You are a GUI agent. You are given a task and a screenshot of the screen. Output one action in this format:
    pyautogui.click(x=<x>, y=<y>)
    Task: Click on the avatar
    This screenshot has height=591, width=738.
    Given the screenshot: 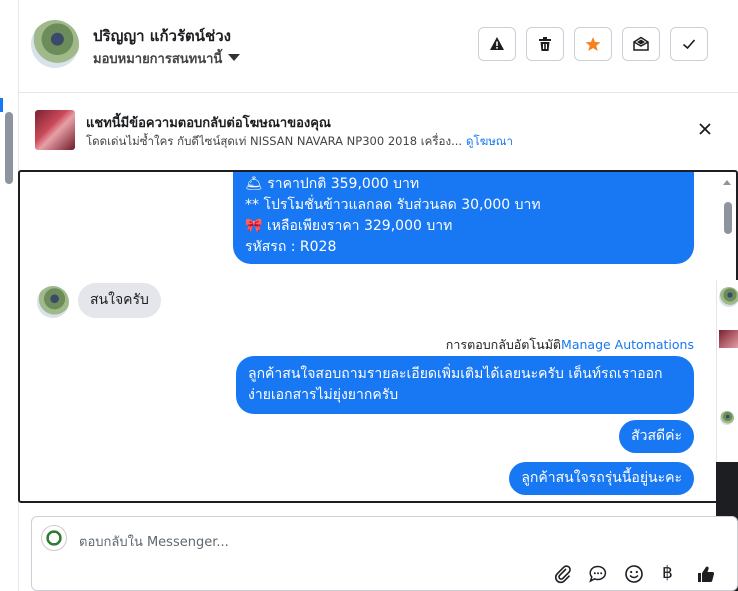 What is the action you would take?
    pyautogui.click(x=55, y=44)
    